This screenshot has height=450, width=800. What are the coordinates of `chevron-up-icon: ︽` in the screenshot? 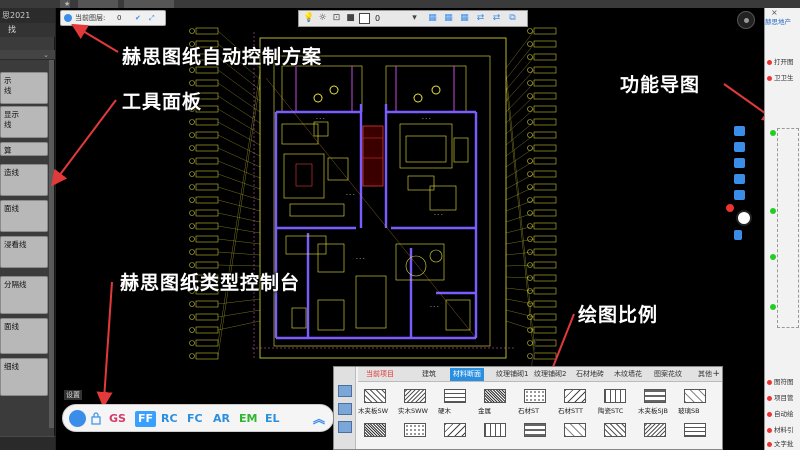 It's located at (319, 419).